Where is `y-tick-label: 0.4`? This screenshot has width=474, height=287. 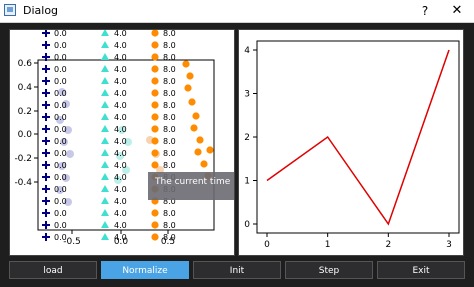 y-tick-label: 0.4 is located at coordinates (25, 88).